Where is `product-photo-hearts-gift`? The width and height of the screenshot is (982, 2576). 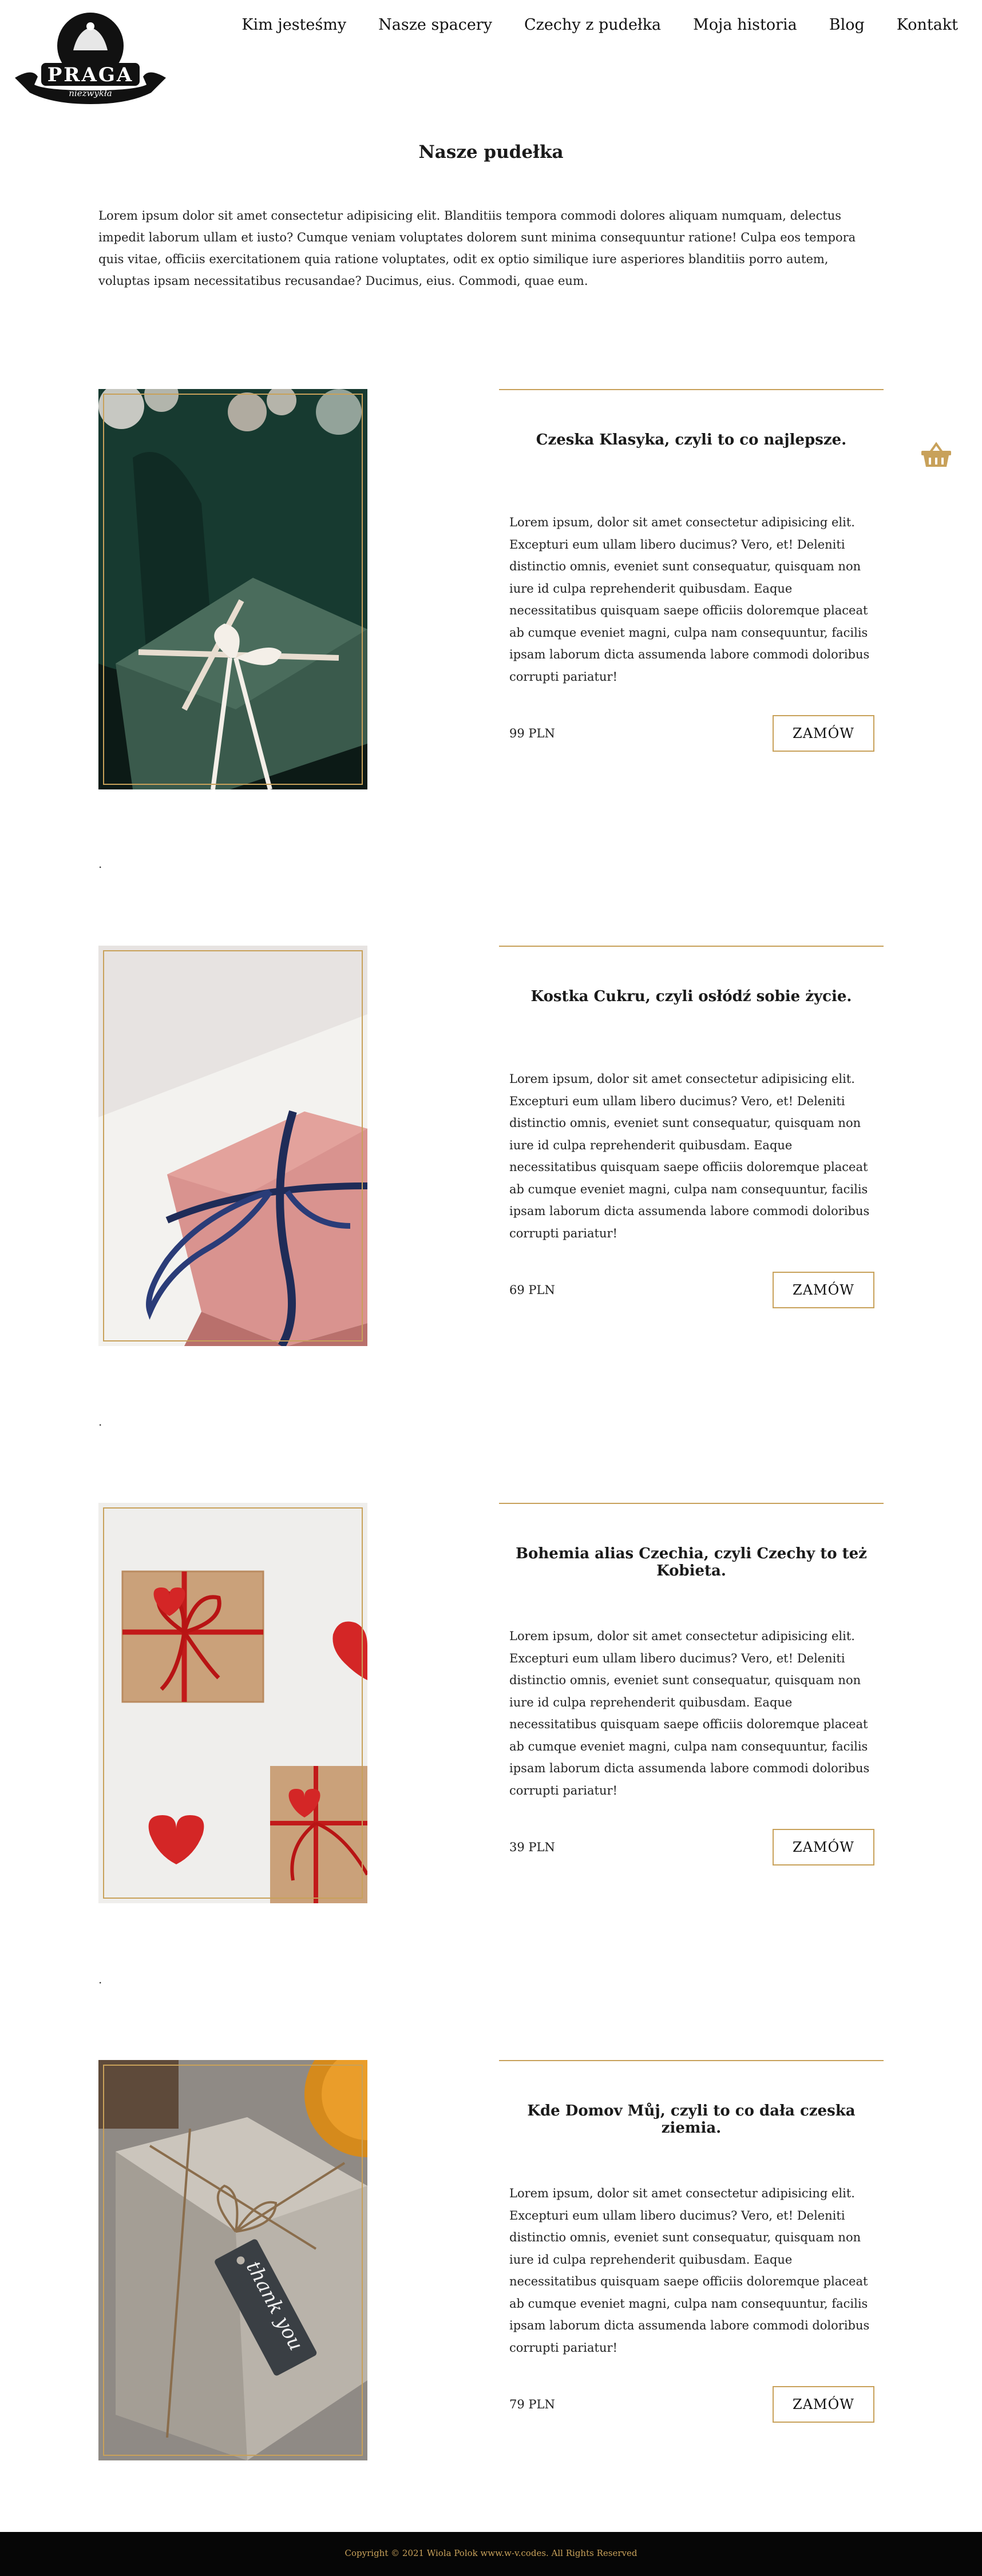 product-photo-hearts-gift is located at coordinates (232, 1703).